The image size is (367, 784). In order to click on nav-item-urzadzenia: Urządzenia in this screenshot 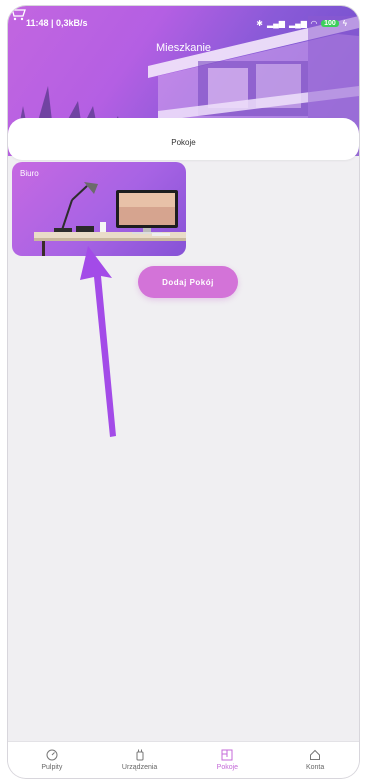, I will do `click(140, 760)`.